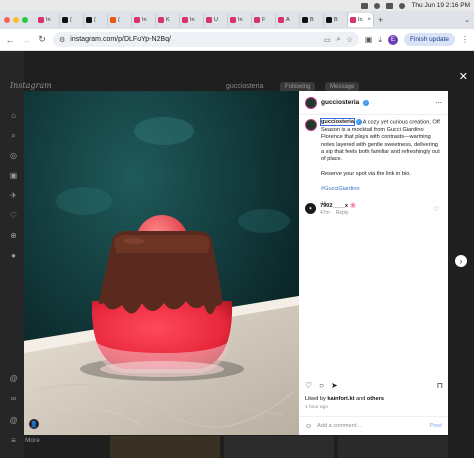  What do you see at coordinates (380, 20) in the screenshot?
I see `new-tab-button: +` at bounding box center [380, 20].